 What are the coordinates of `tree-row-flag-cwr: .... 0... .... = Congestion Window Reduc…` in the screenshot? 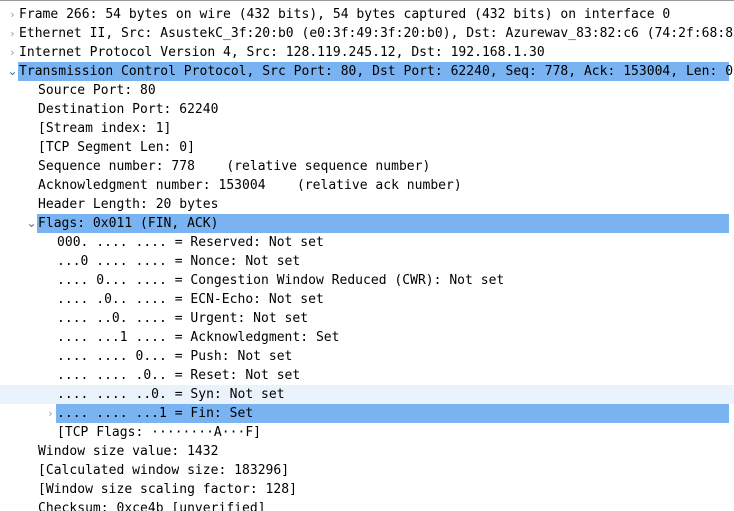 It's located at (367, 280).